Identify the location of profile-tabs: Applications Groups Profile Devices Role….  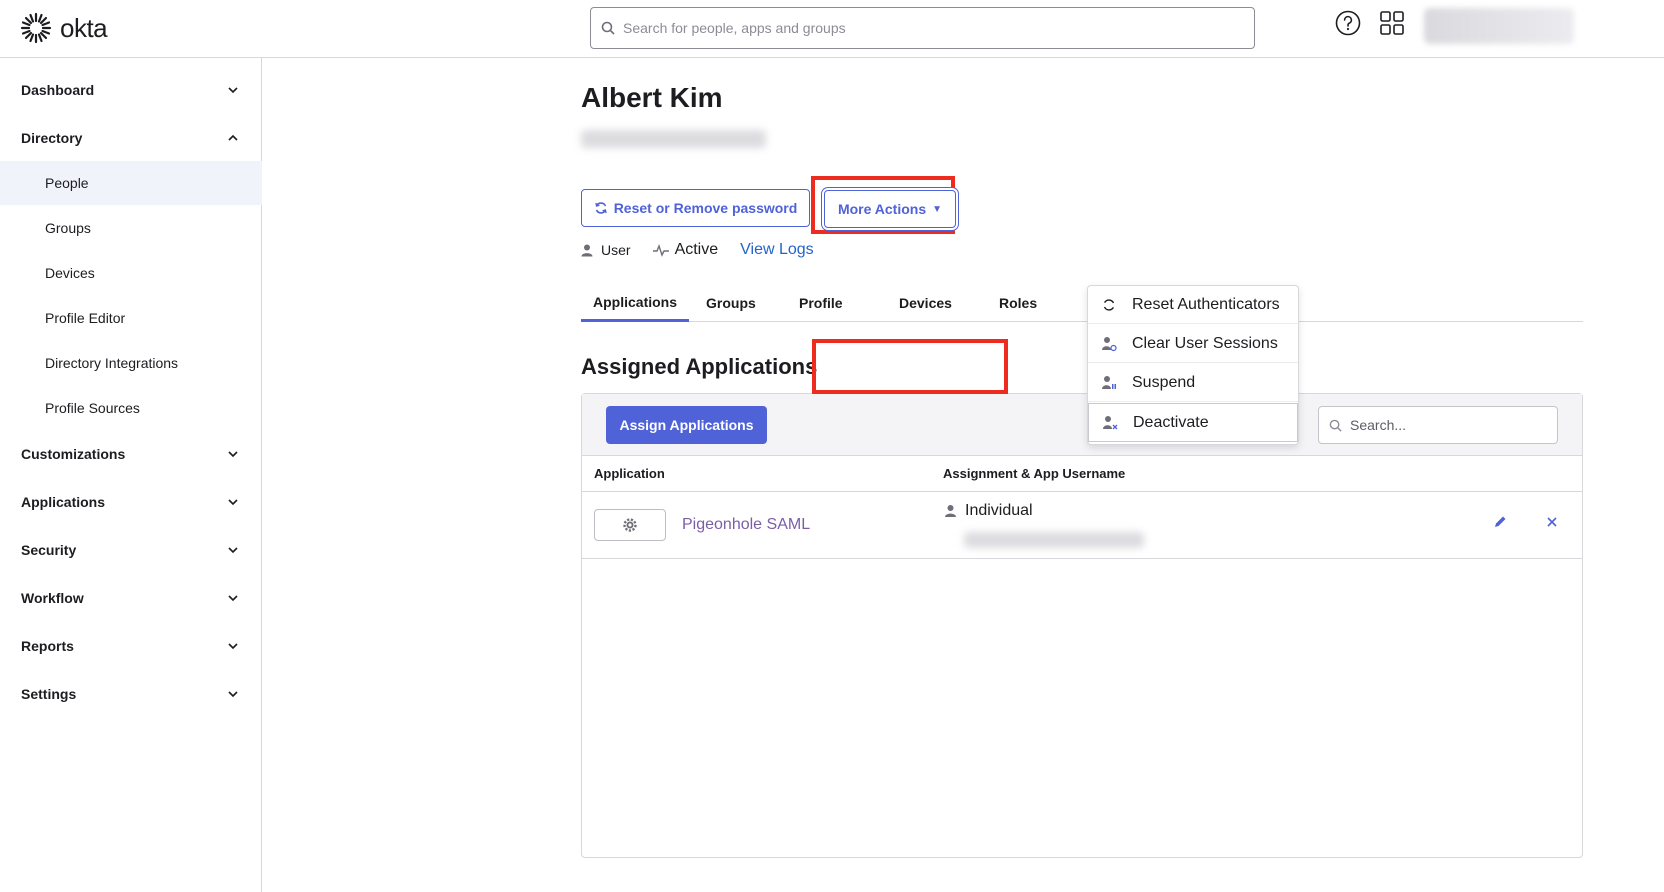
(1082, 303).